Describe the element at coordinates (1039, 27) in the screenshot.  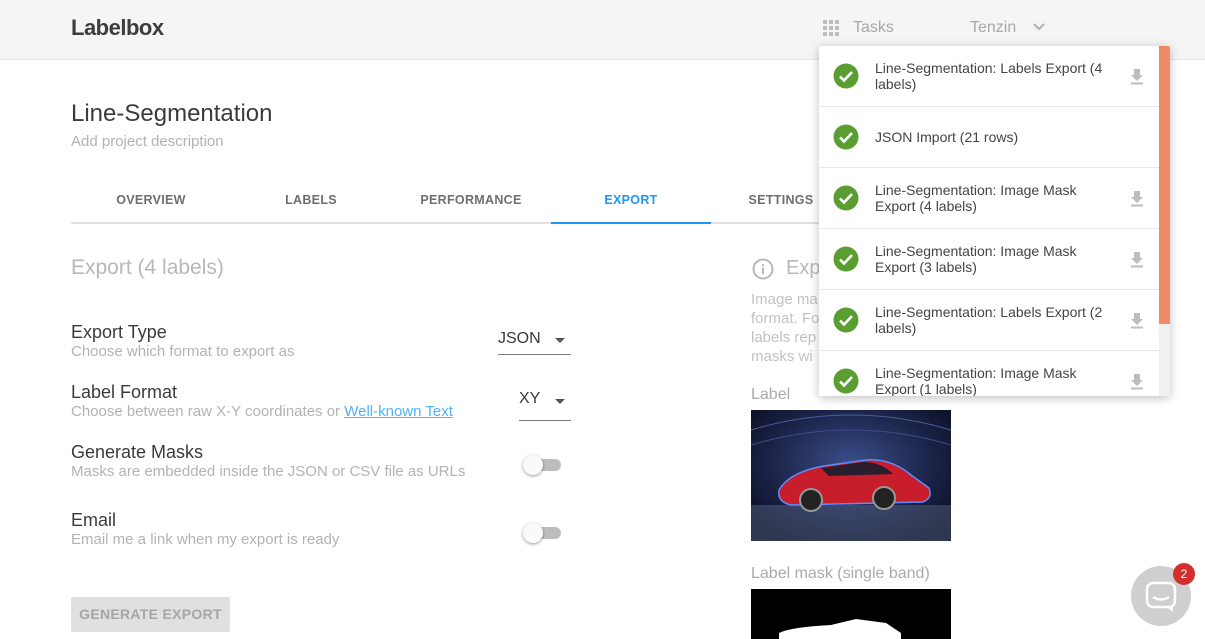
I see `chevron-down-icon` at that location.